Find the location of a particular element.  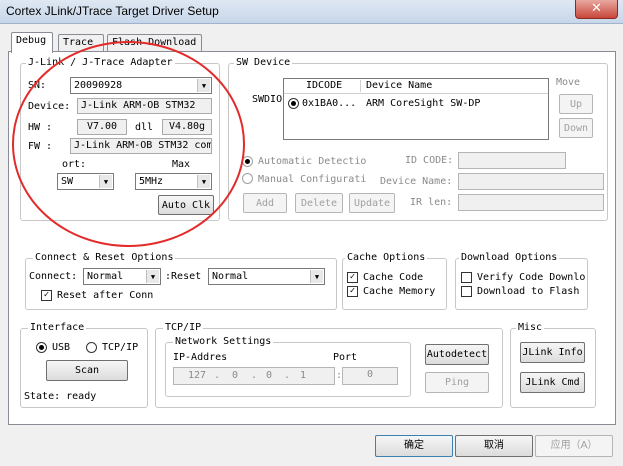

device-label: Device: is located at coordinates (49, 106).